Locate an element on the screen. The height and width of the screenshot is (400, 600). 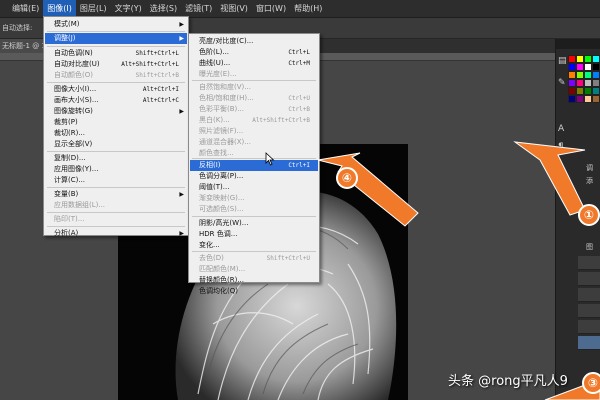
callout-one: ① is located at coordinates (589, 215).